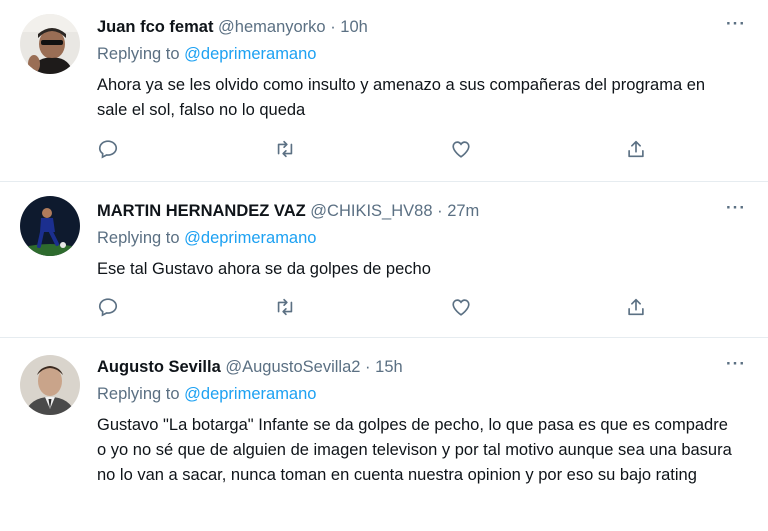  What do you see at coordinates (371, 211) in the screenshot?
I see `author-handle: @CHIKIS_HV88` at bounding box center [371, 211].